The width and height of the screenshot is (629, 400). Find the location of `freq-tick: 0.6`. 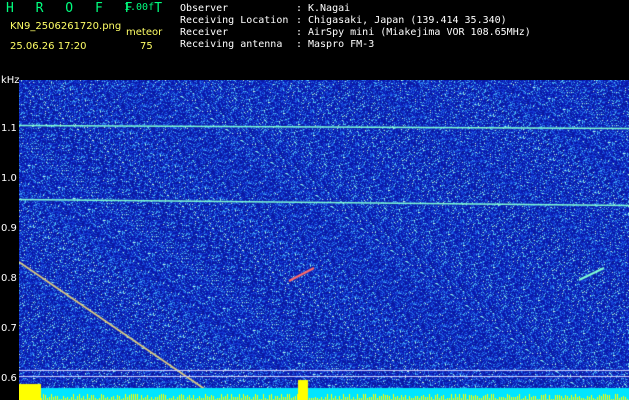

freq-tick: 0.6 is located at coordinates (9, 378).